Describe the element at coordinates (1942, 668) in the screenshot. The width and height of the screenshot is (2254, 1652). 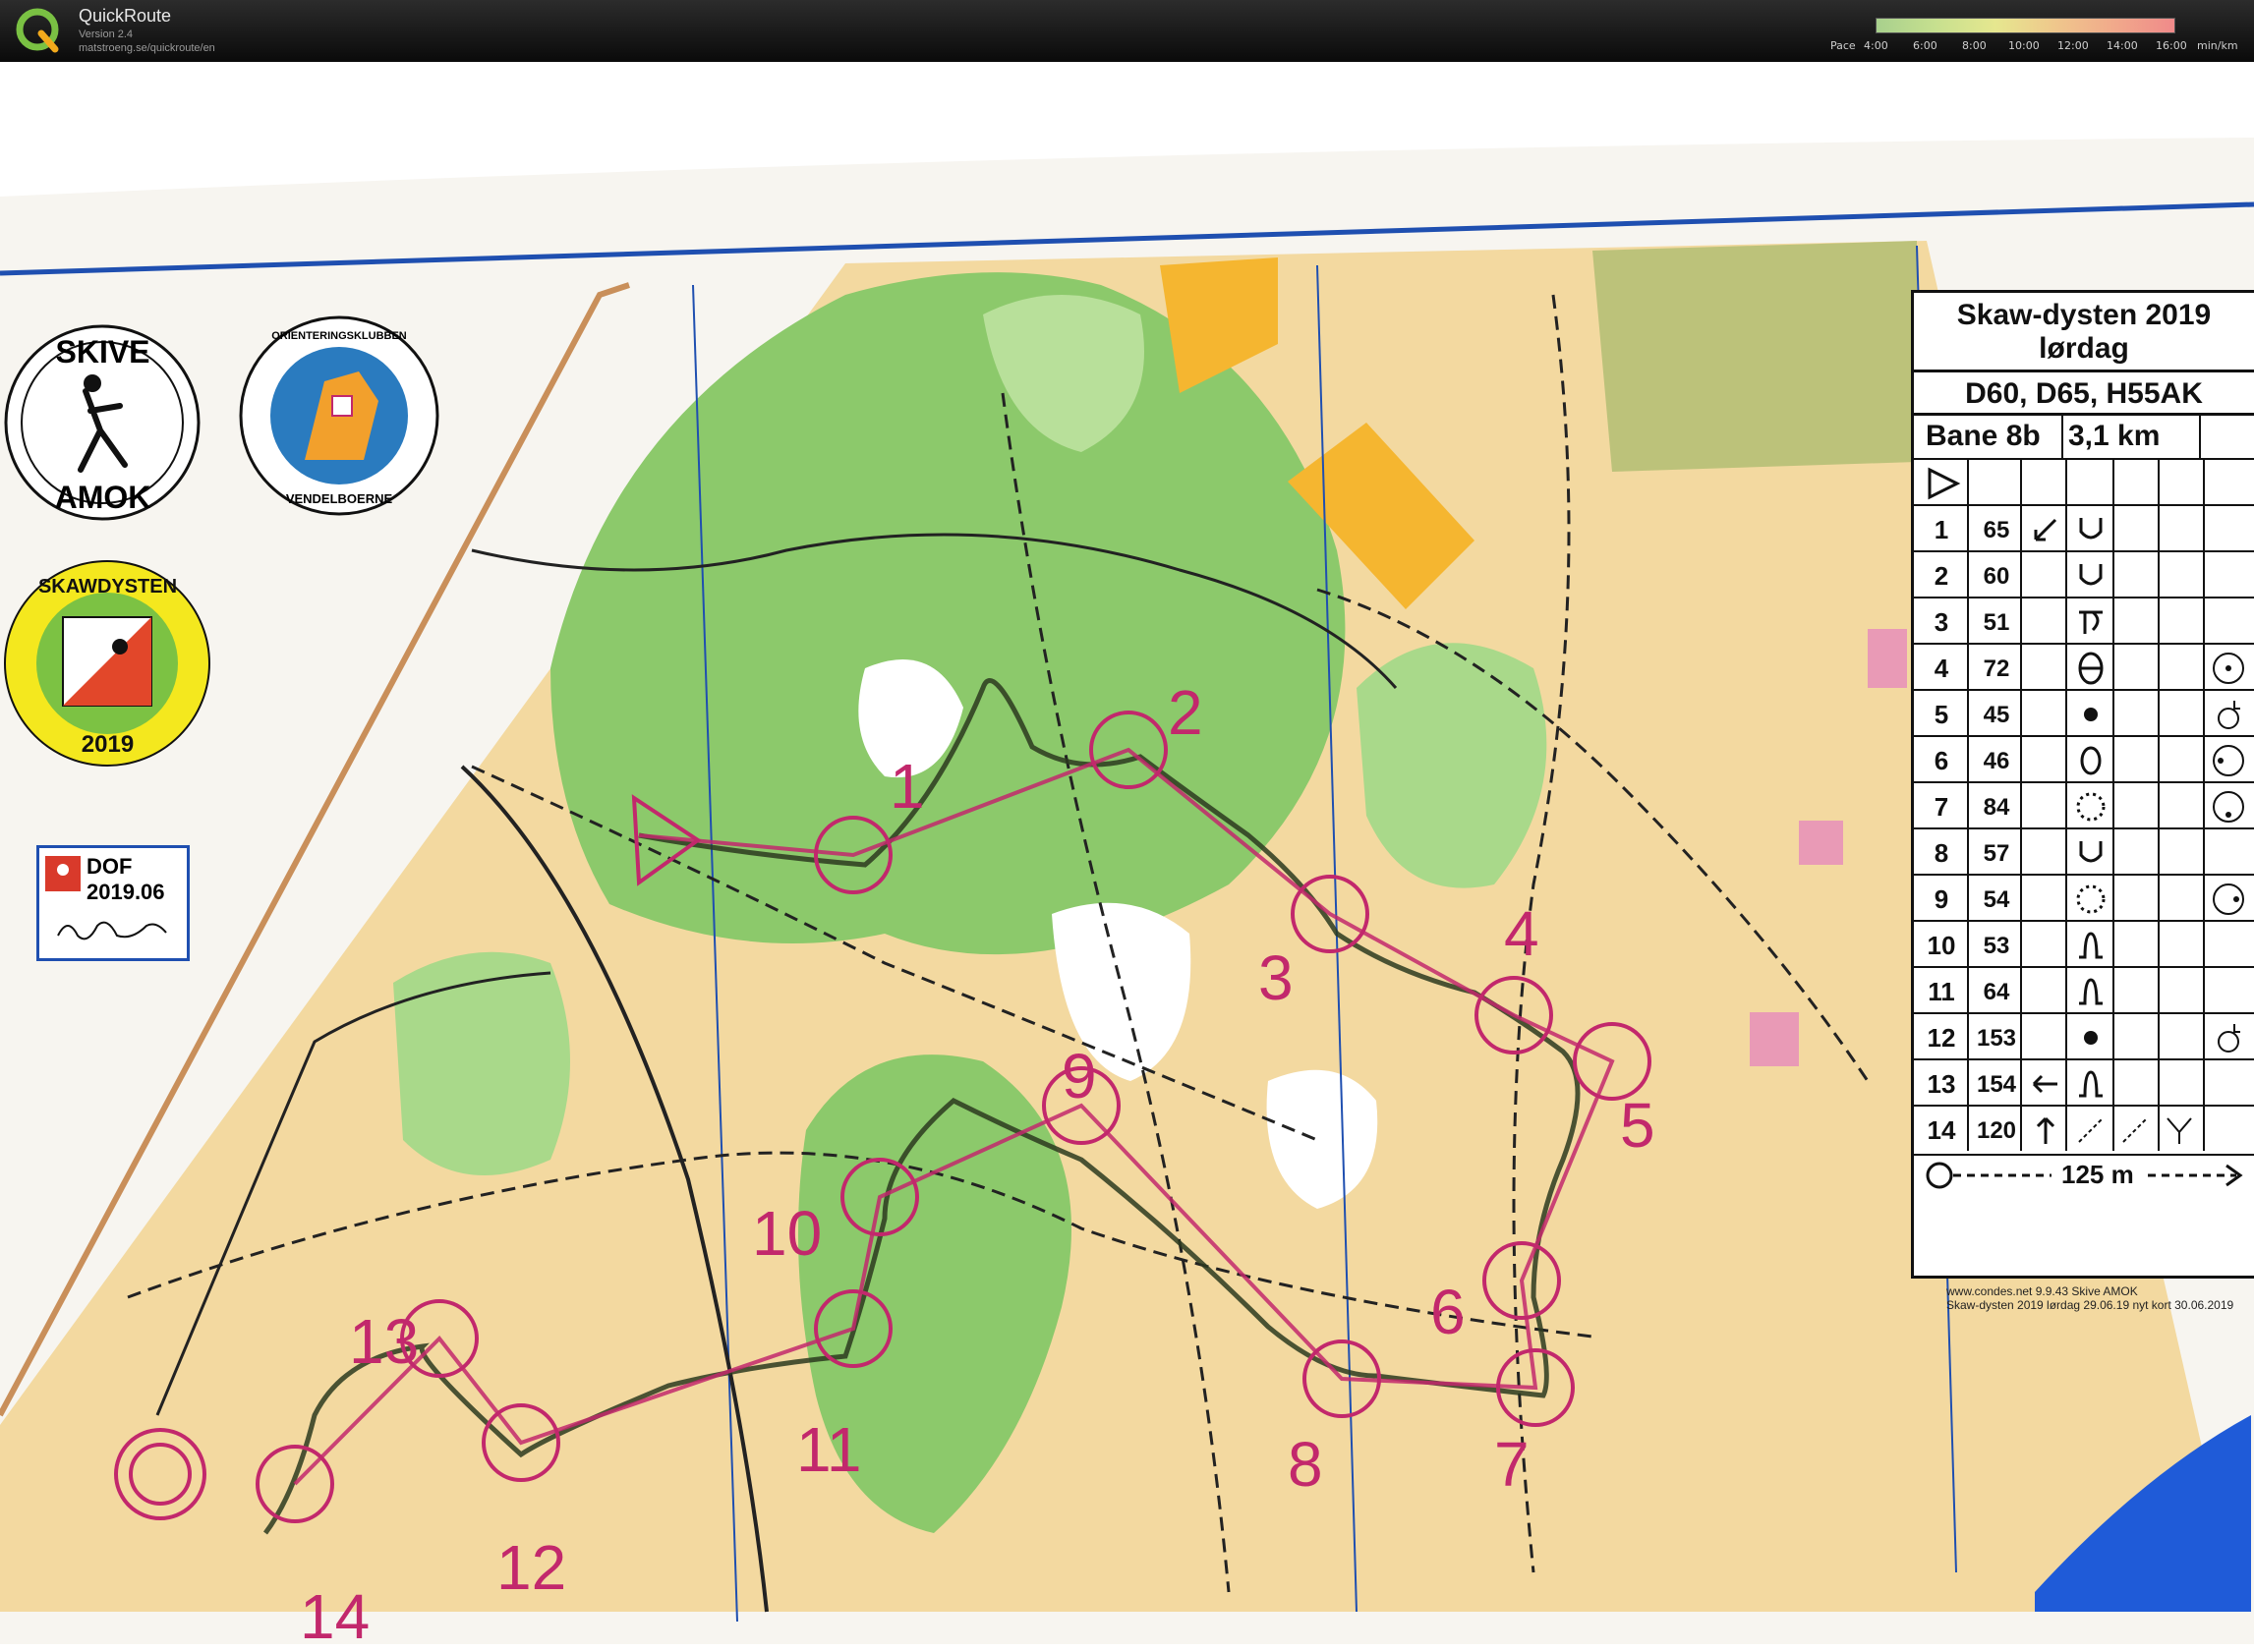
I see `control-number: 4` at that location.